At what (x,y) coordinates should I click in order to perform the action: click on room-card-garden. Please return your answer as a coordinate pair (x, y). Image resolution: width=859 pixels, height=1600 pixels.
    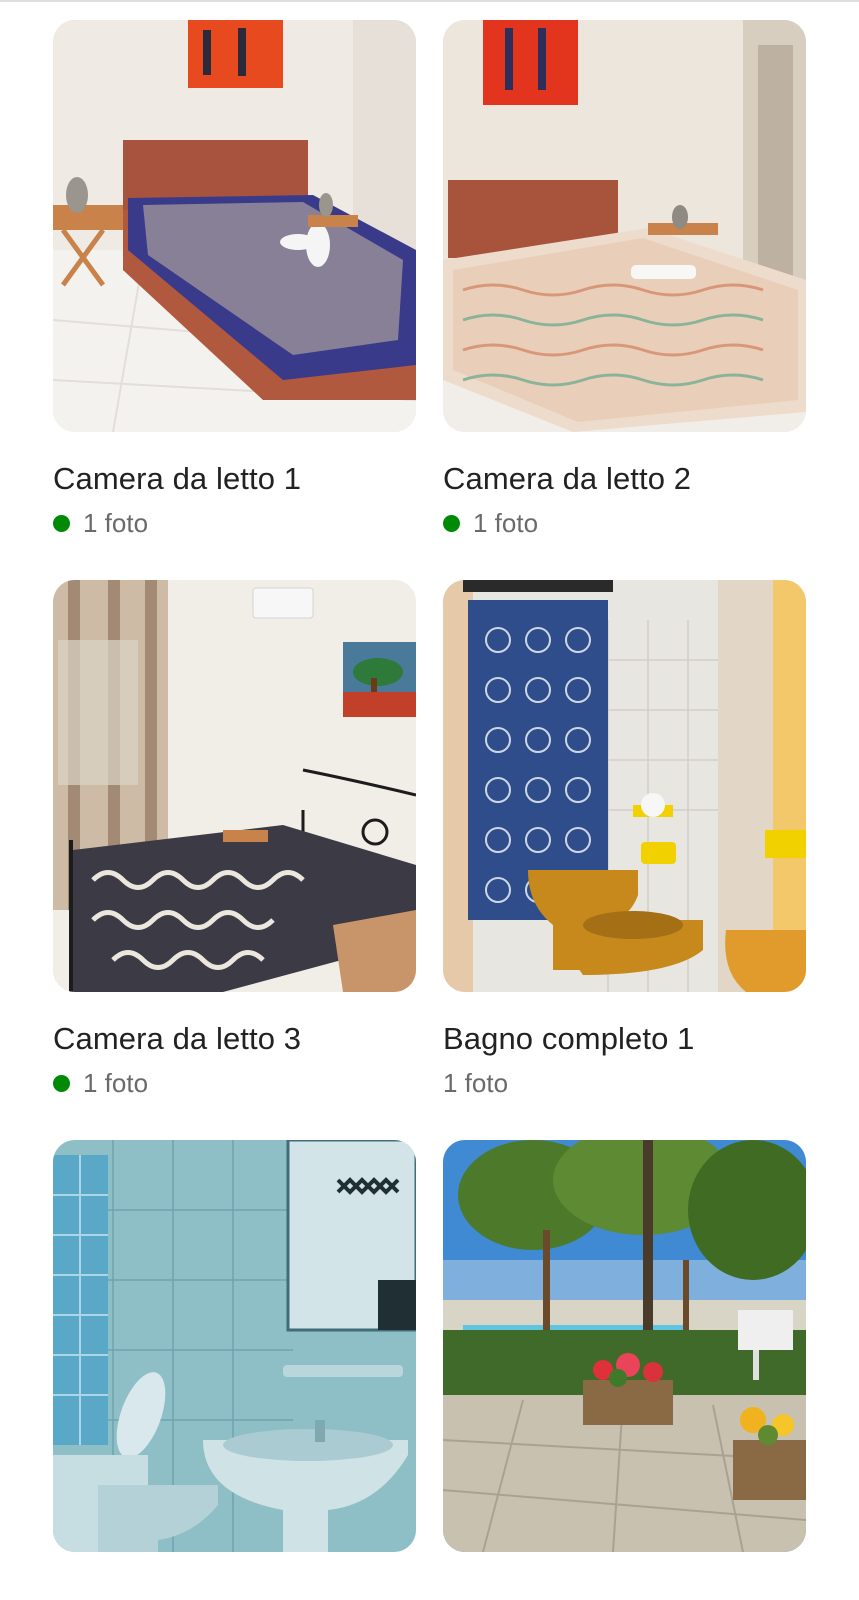
    Looking at the image, I should click on (624, 1360).